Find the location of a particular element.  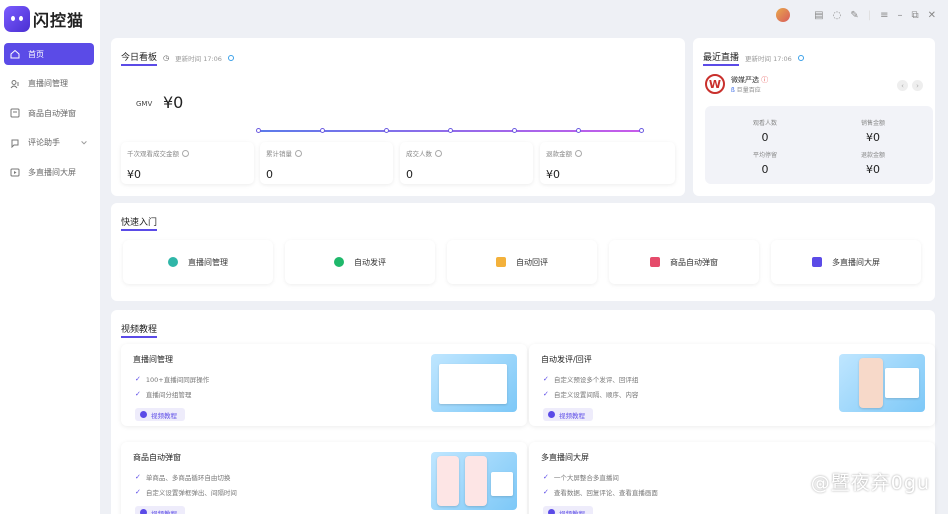

tutorials-header: 视频教程 is located at coordinates (139, 330).